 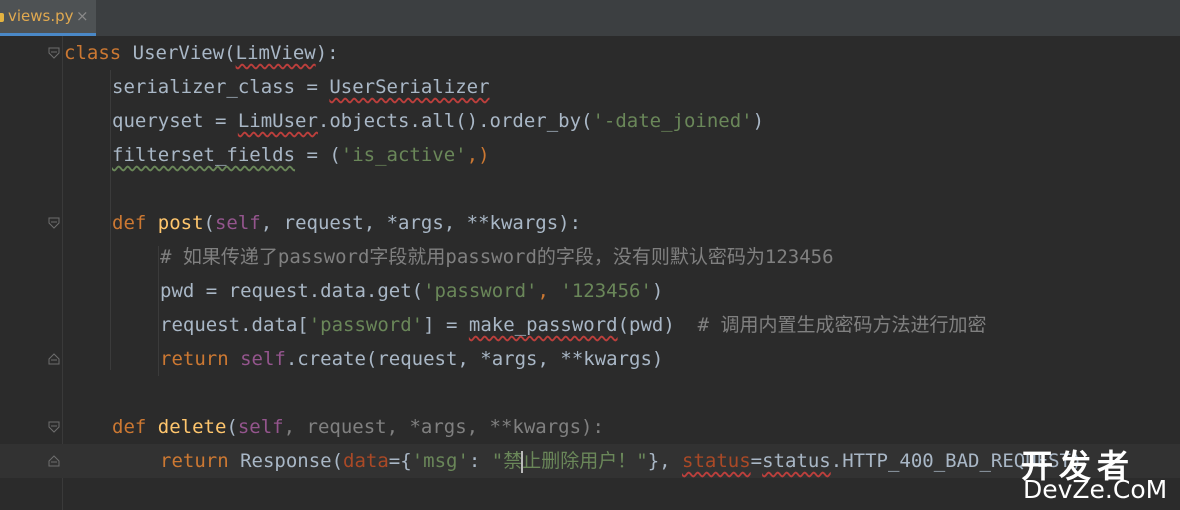 I want to click on class-name: UserView, so click(x=178, y=53).